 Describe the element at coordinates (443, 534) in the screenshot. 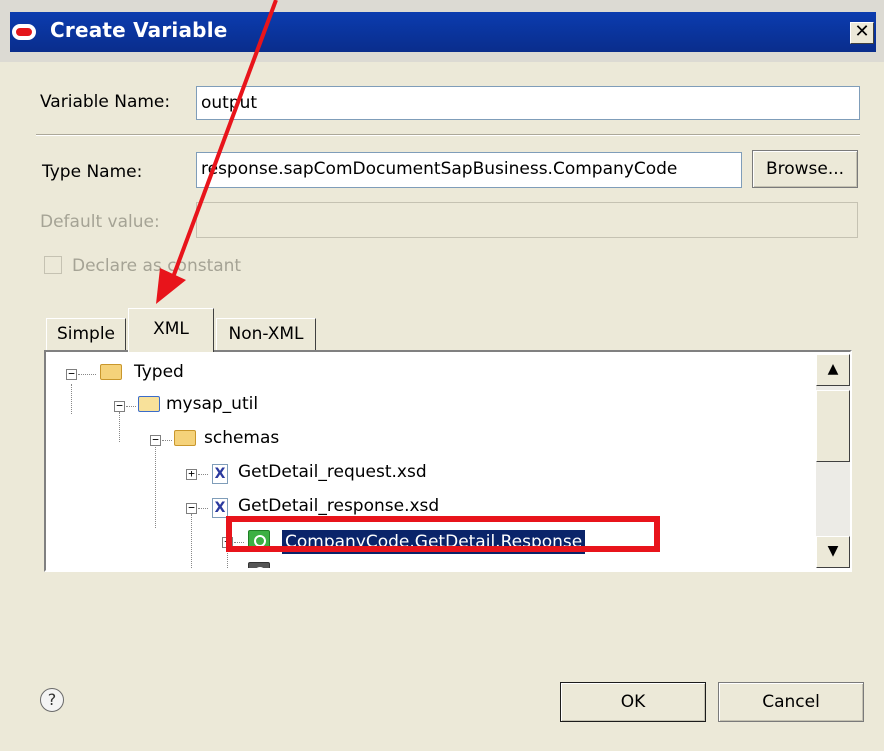

I see `annotation-highlight-box` at that location.